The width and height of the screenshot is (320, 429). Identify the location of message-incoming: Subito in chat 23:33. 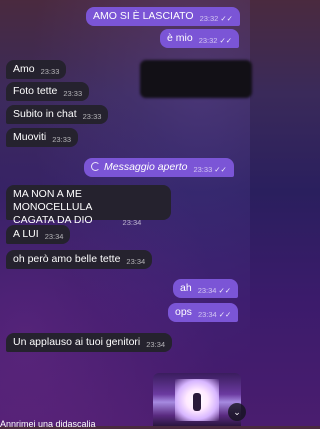
(57, 114).